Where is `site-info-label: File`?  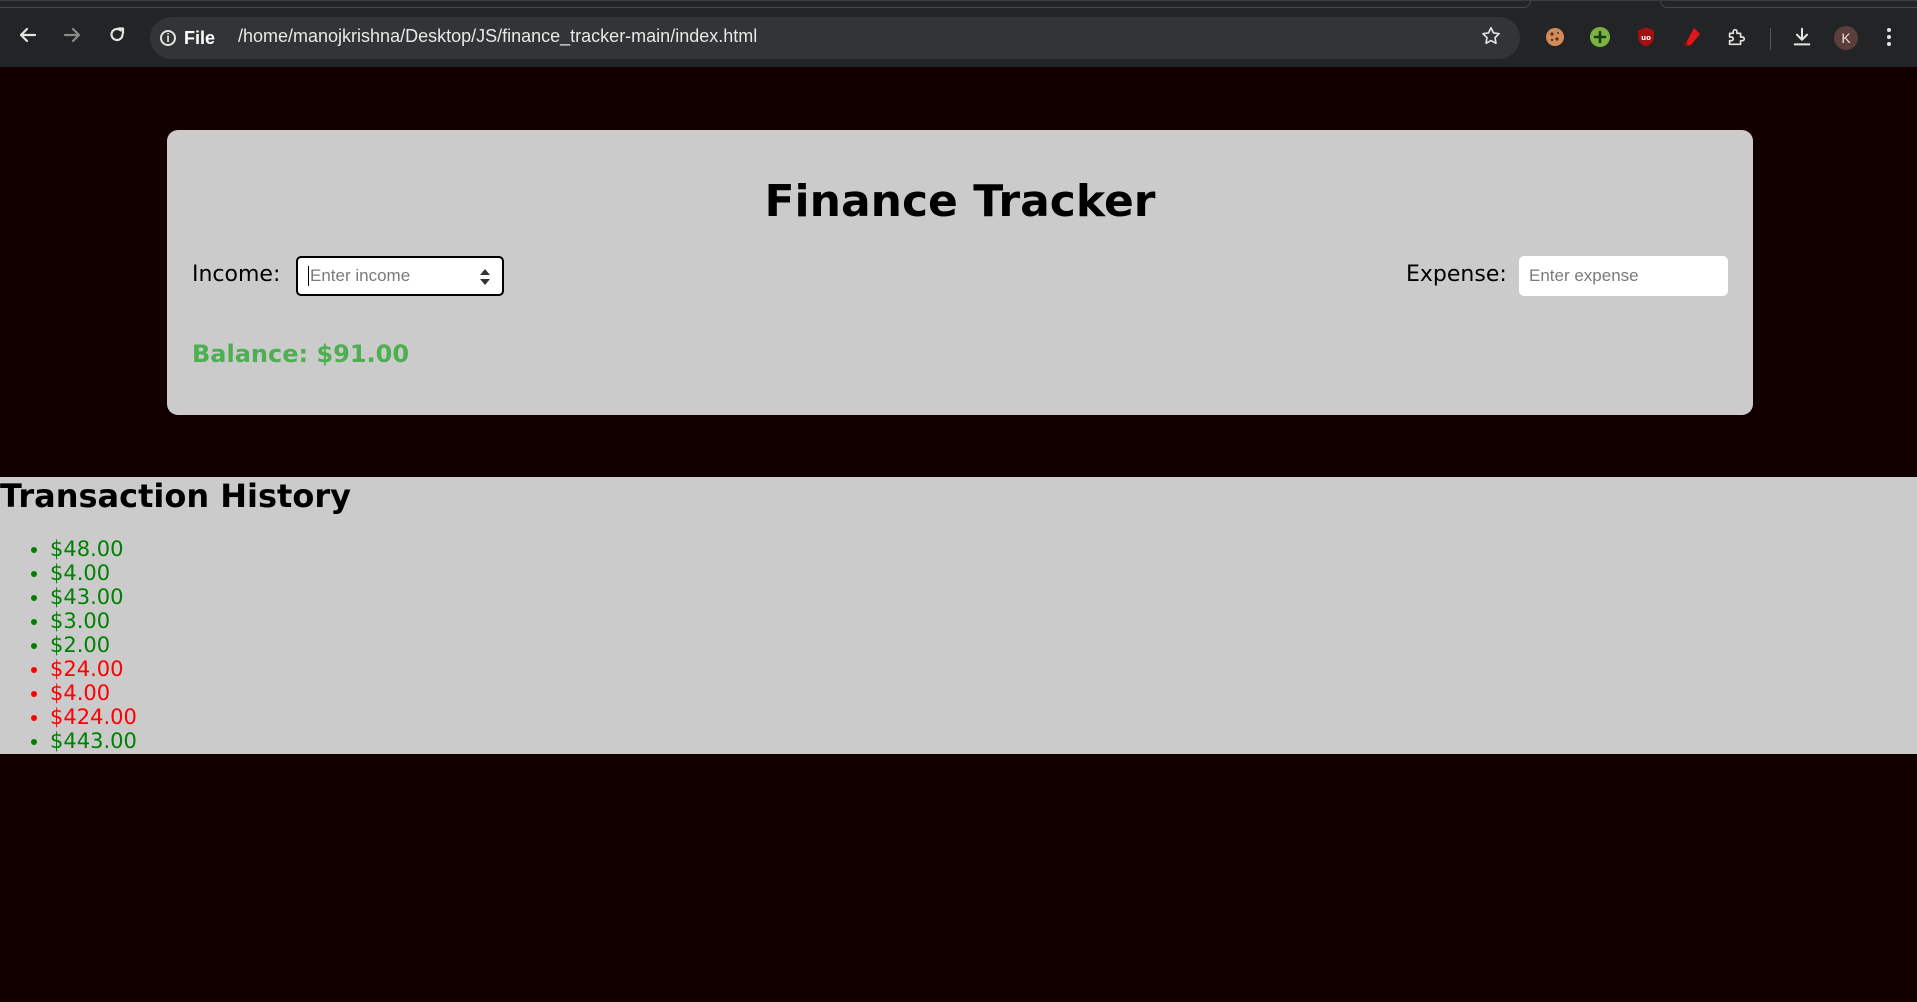 site-info-label: File is located at coordinates (200, 37).